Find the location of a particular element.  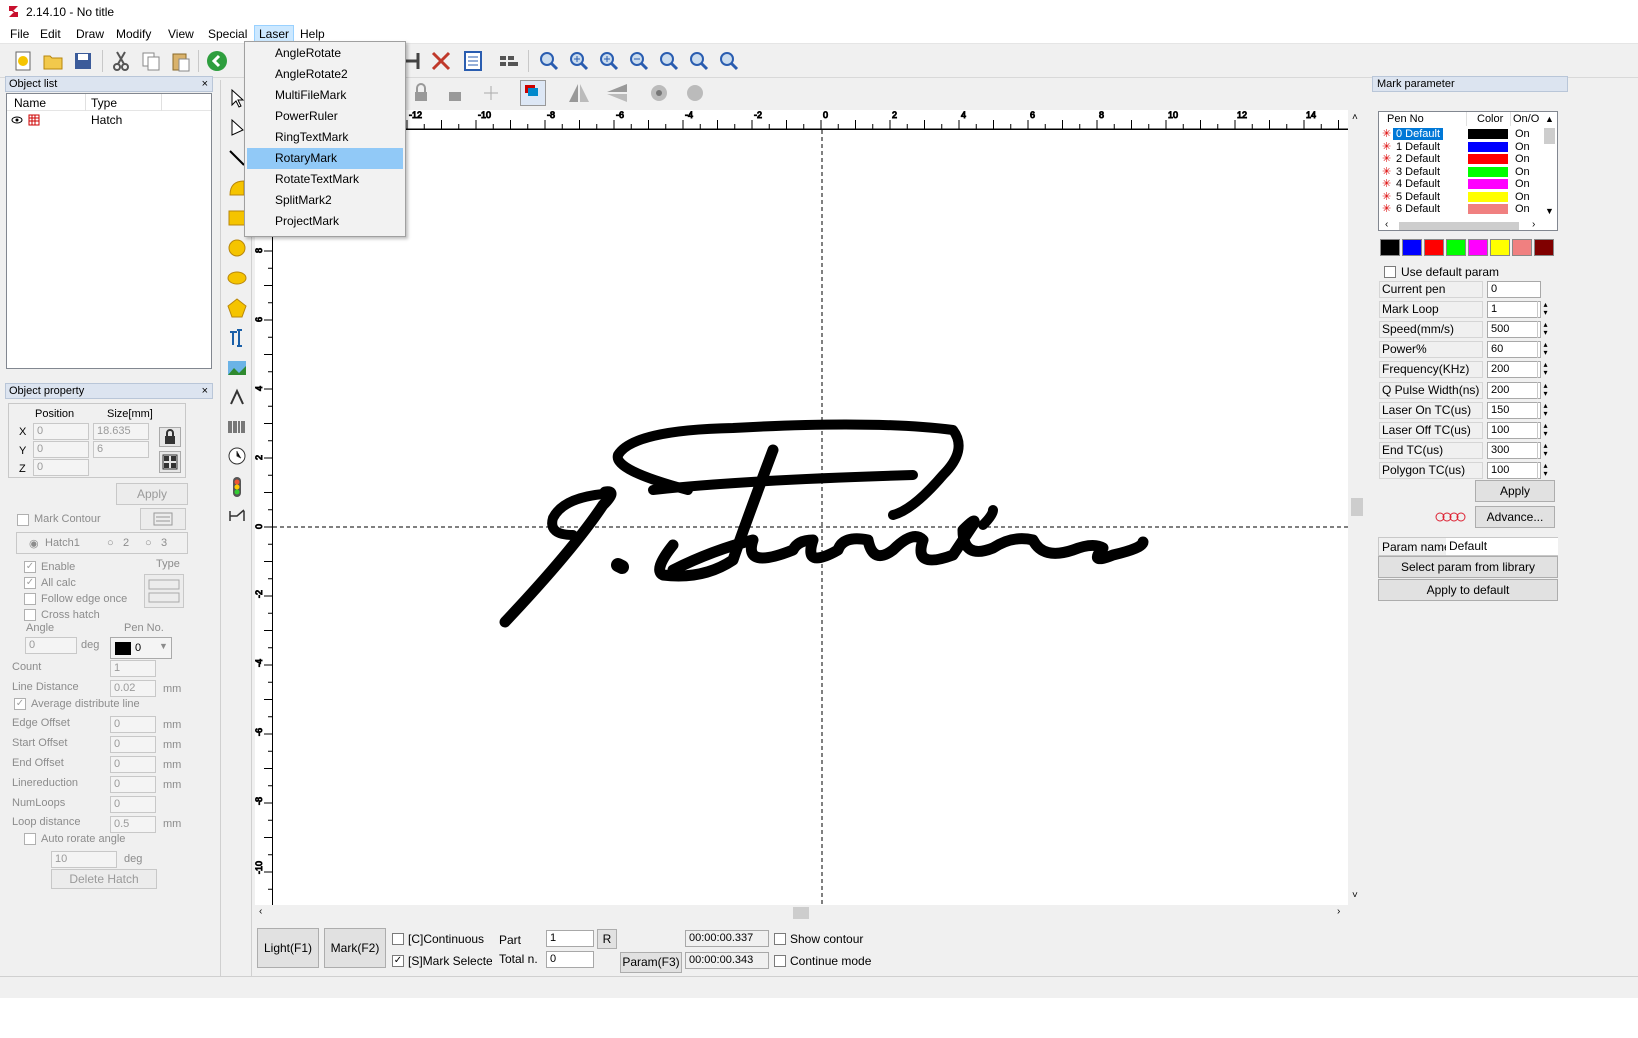

vertical-scrollbar: ˄ ˅ is located at coordinates (1357, 507).